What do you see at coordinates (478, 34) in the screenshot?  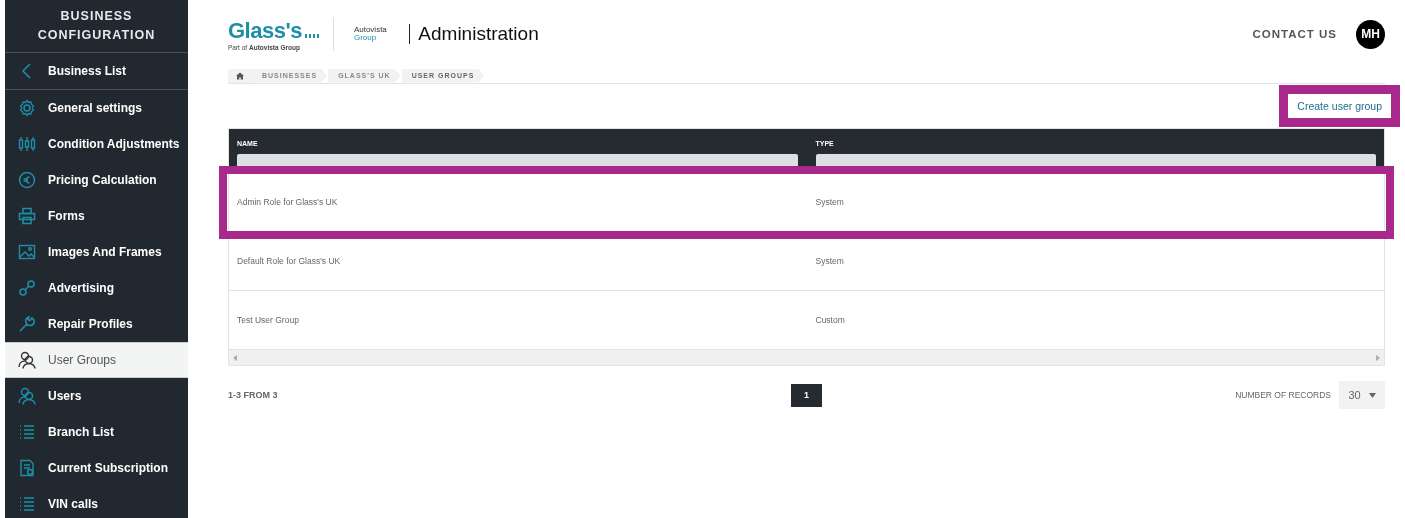 I see `page-title: Administration` at bounding box center [478, 34].